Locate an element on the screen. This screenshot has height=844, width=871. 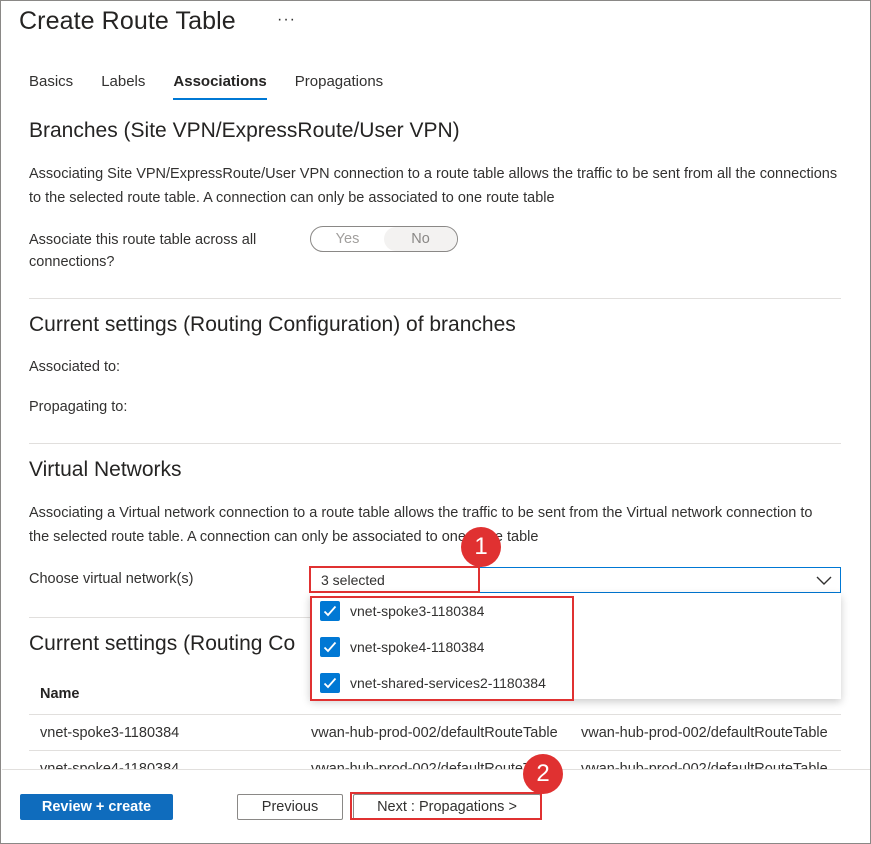
tab-bar: Basics Labels Associations Propagations is located at coordinates (220, 86).